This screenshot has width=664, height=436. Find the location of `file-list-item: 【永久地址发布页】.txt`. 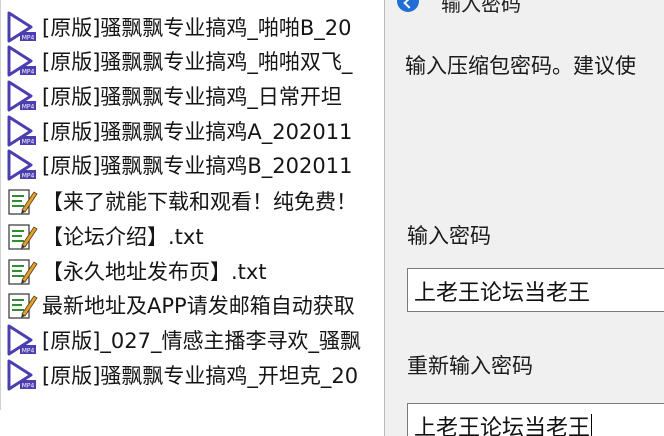

file-list-item: 【永久地址发布页】.txt is located at coordinates (192, 271).